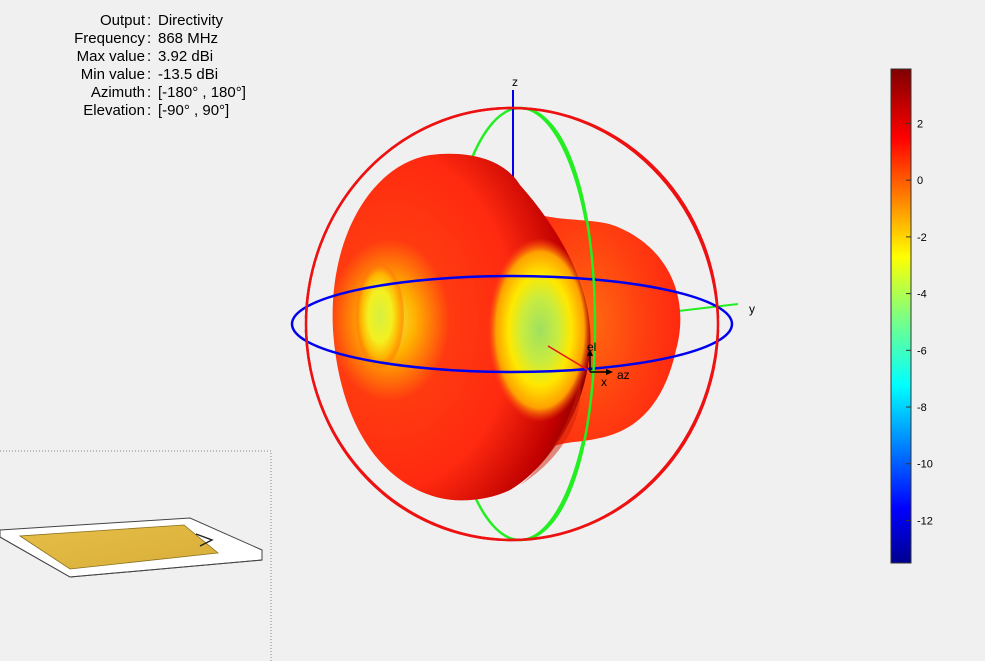 The width and height of the screenshot is (985, 661). What do you see at coordinates (136, 555) in the screenshot?
I see `antenna-preview` at bounding box center [136, 555].